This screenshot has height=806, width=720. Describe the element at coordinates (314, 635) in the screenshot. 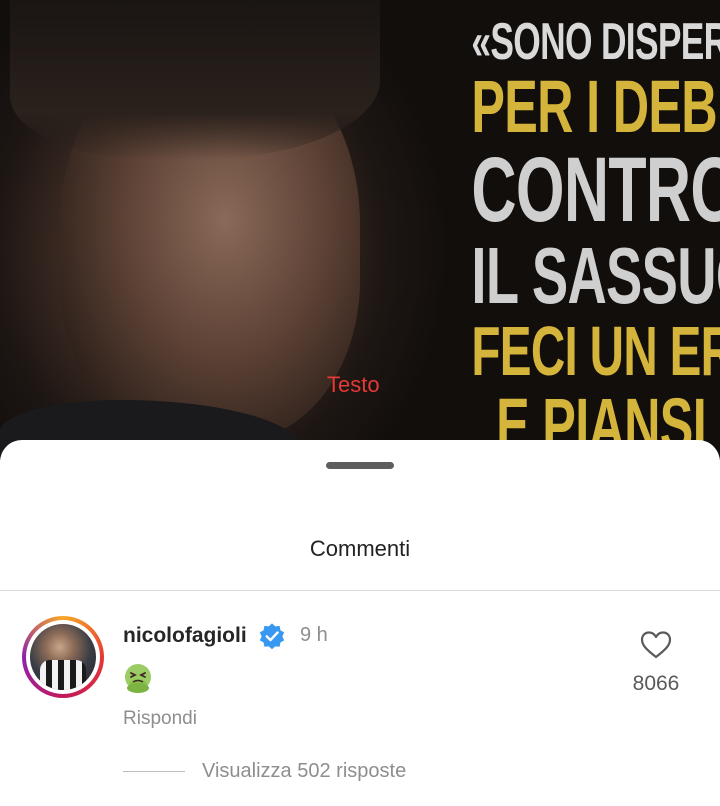

I see `comment-time: 9 h` at that location.